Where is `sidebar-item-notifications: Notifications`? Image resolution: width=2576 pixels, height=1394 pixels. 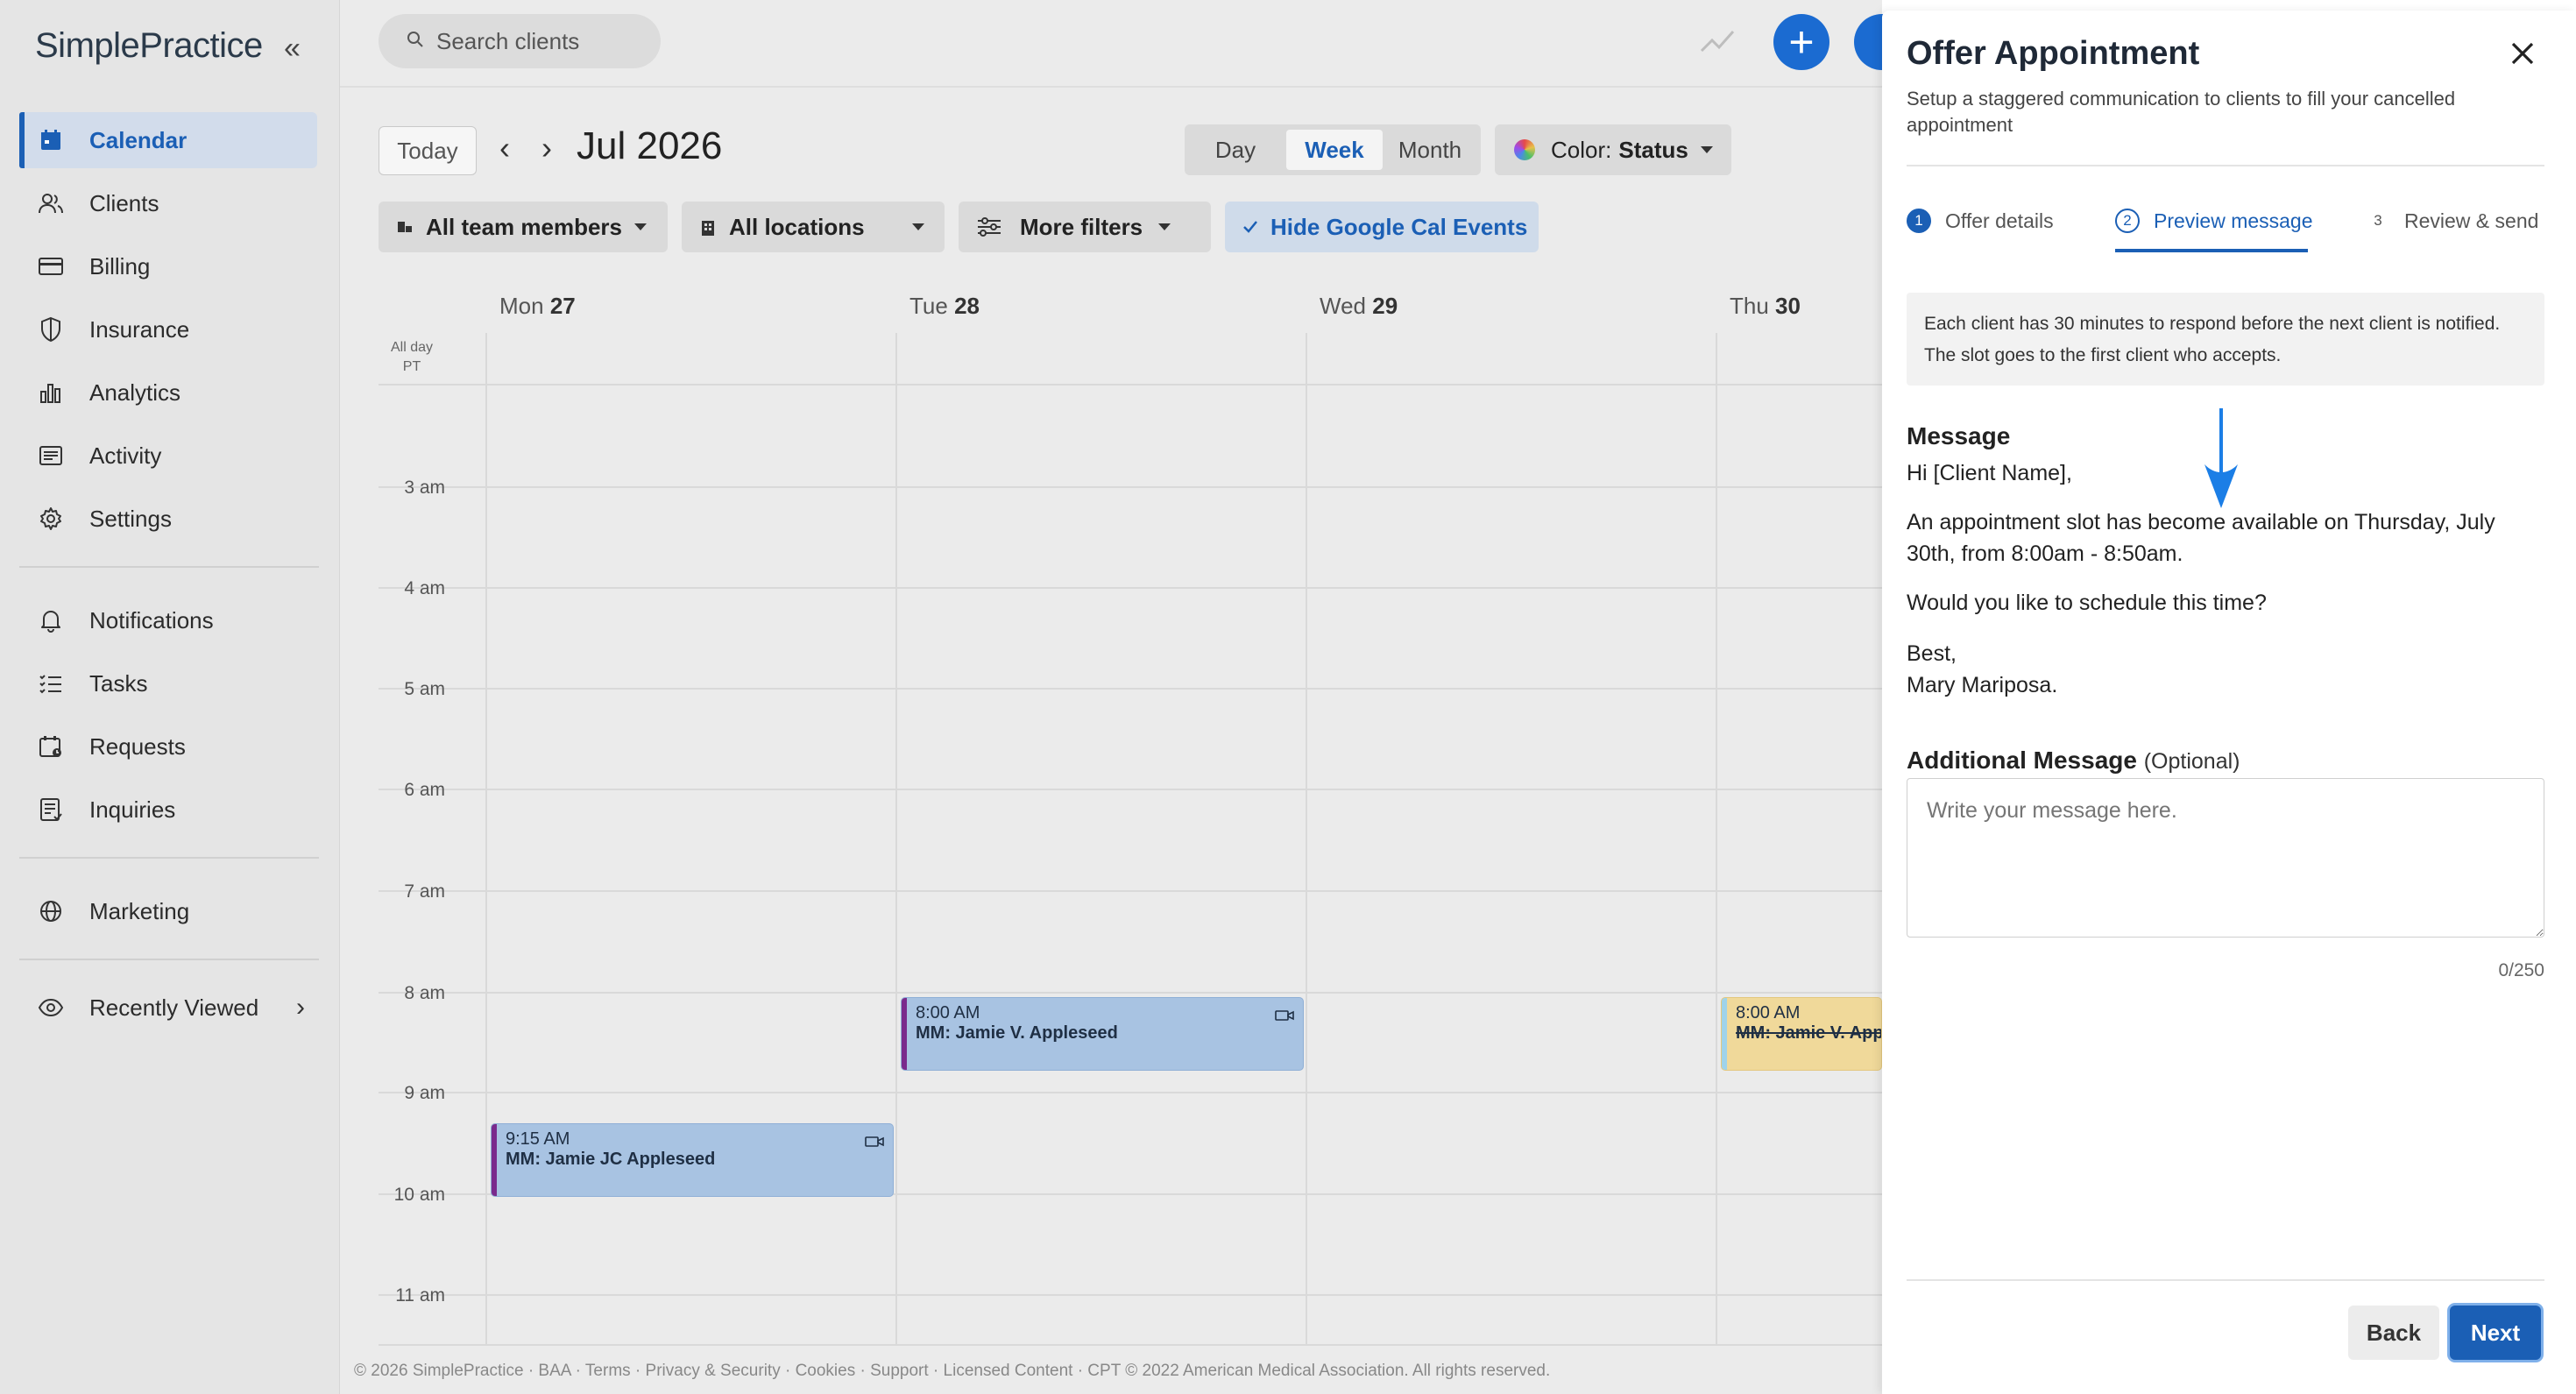
sidebar-item-notifications: Notifications is located at coordinates (168, 620).